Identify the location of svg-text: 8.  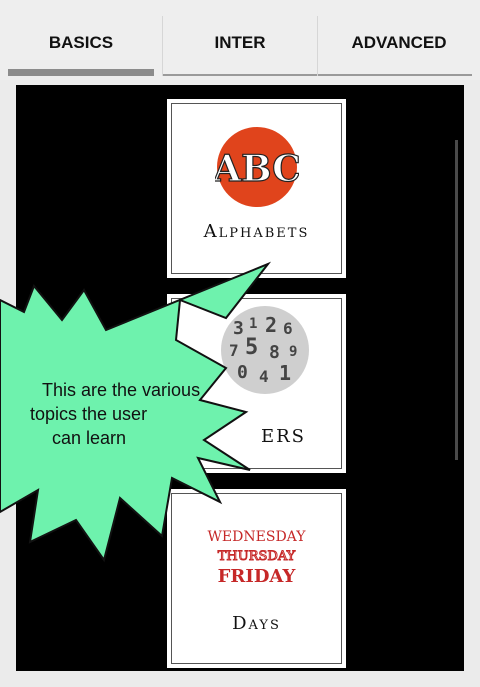
(274, 352).